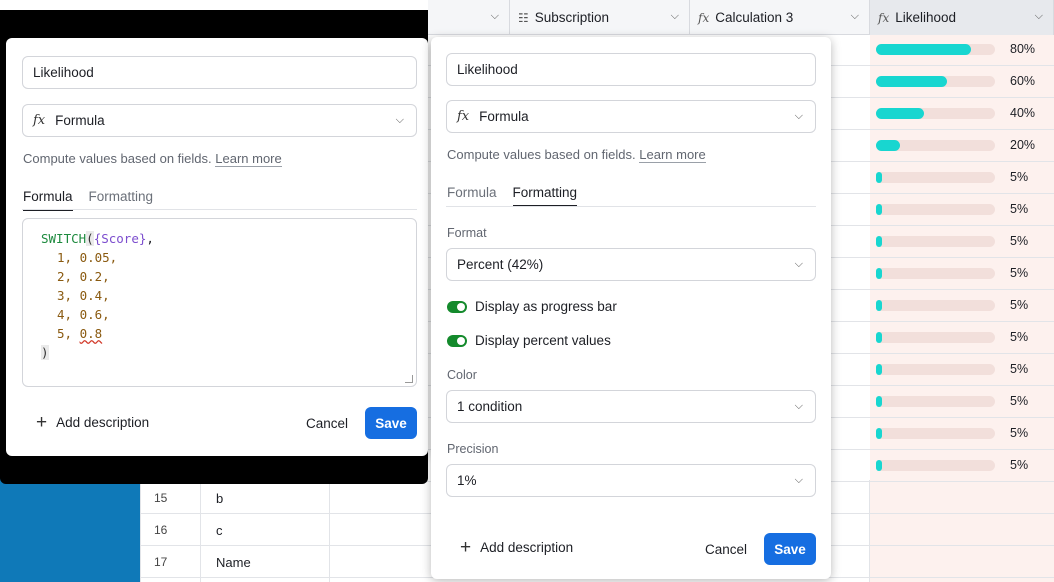  What do you see at coordinates (83, 314) in the screenshot?
I see `code-line: 4, 0.6,` at bounding box center [83, 314].